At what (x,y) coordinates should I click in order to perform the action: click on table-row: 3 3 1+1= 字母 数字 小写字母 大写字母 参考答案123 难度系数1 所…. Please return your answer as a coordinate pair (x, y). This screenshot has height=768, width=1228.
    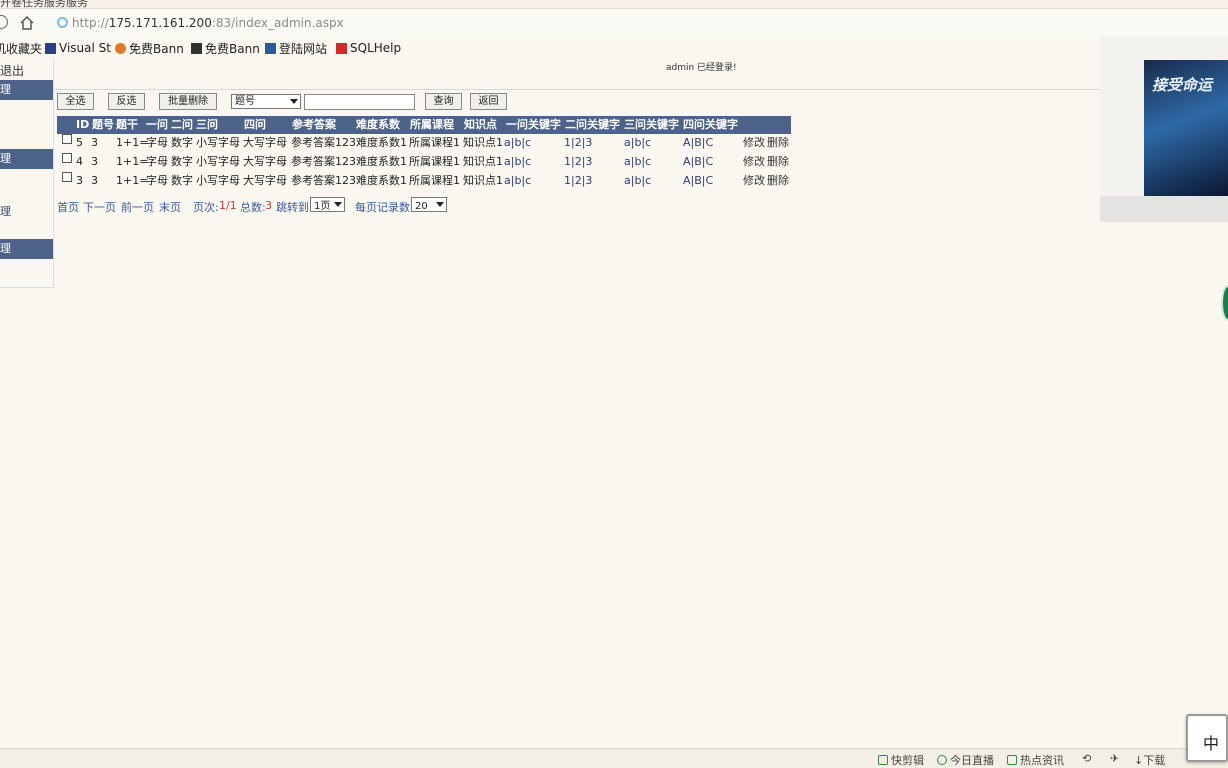
    Looking at the image, I should click on (424, 181).